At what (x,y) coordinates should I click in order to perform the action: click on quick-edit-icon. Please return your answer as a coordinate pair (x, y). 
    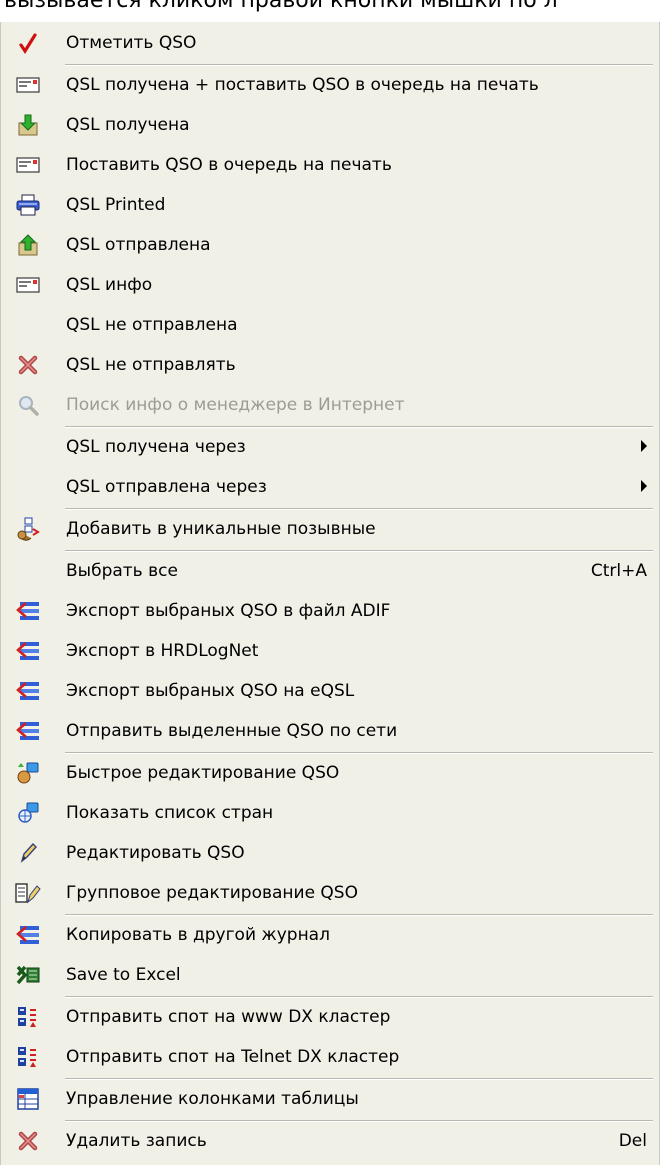
    Looking at the image, I should click on (28, 773).